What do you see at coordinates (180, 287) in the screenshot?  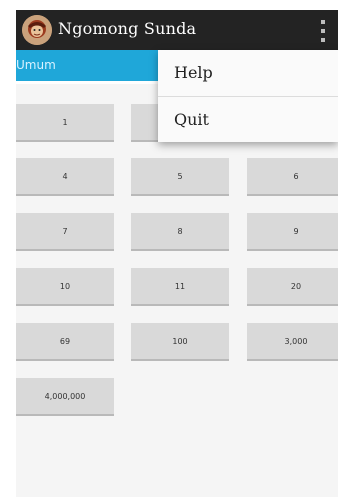 I see `number-button-11: 11` at bounding box center [180, 287].